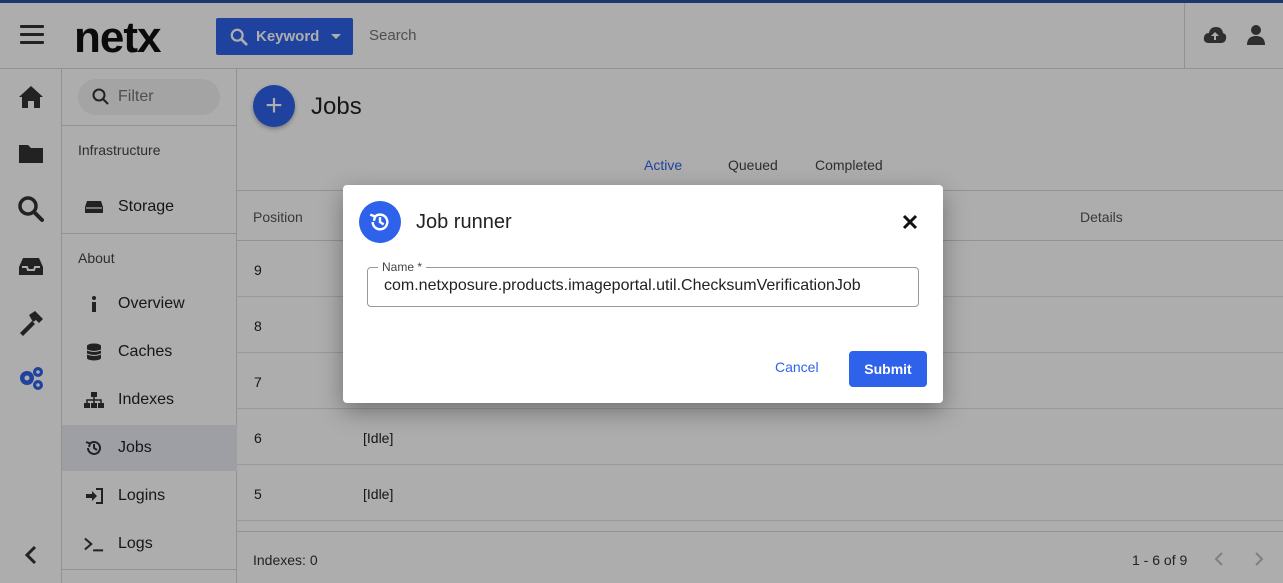 The image size is (1283, 583). I want to click on close-icon, so click(910, 222).